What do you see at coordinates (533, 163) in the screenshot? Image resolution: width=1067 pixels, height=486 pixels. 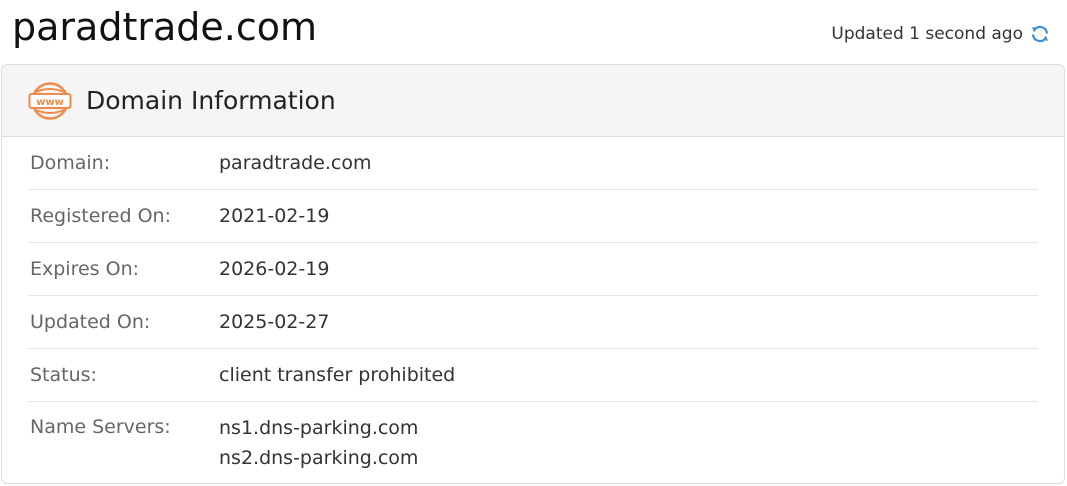 I see `row-domain: Domain: paradtrade.com` at bounding box center [533, 163].